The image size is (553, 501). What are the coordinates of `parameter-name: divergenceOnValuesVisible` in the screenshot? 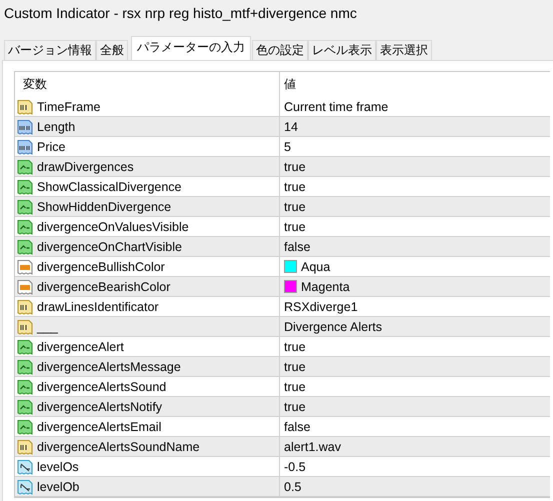 It's located at (113, 227).